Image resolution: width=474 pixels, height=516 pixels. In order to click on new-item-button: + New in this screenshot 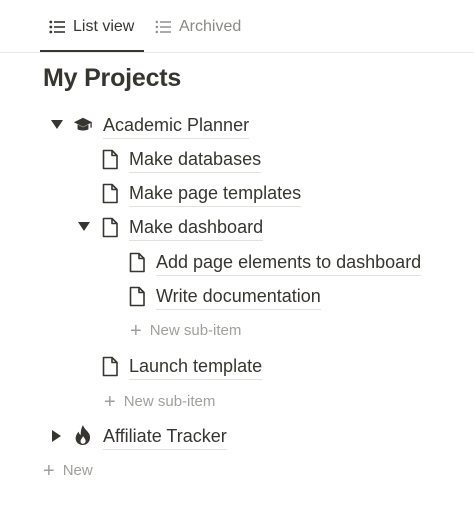, I will do `click(68, 470)`.